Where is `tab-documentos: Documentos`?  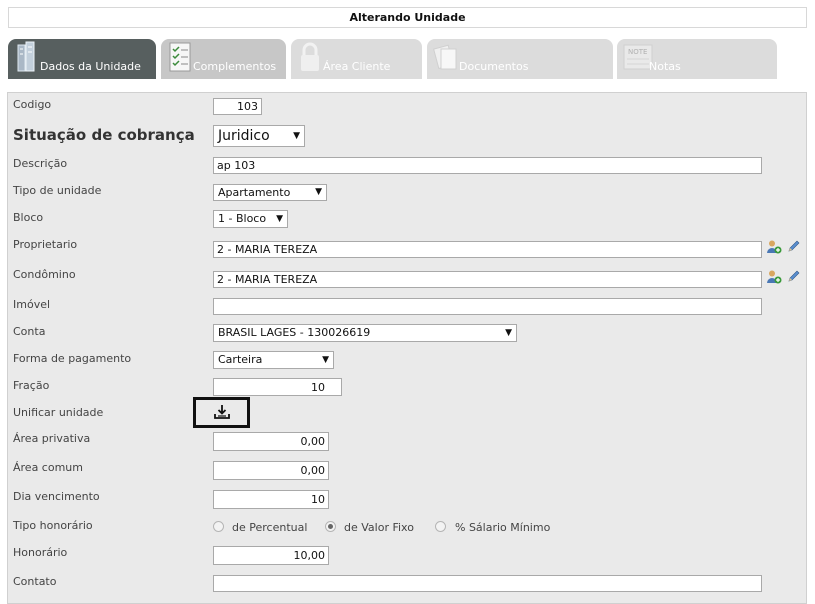
tab-documentos: Documentos is located at coordinates (520, 59).